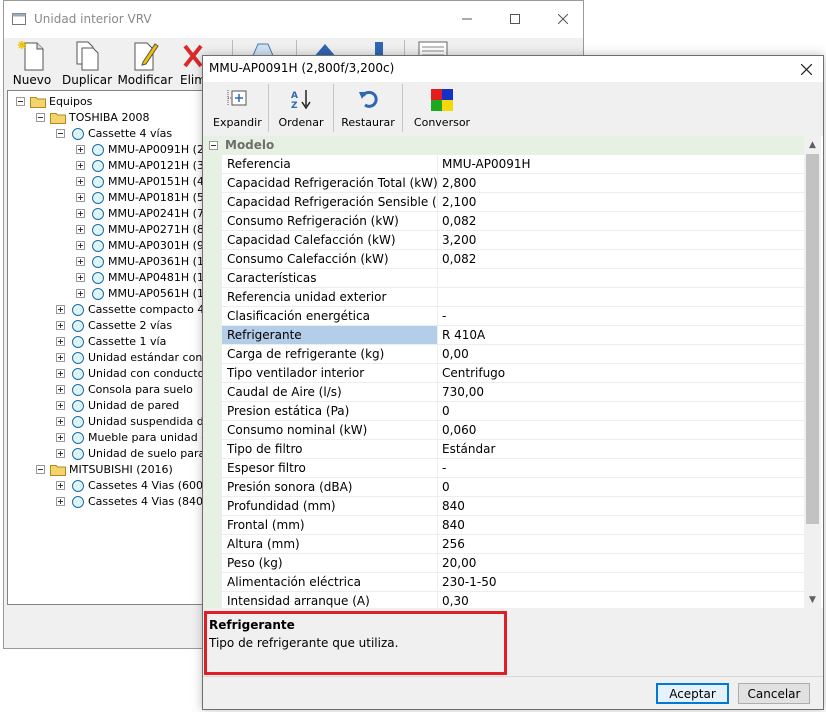 This screenshot has width=826, height=712. Describe the element at coordinates (301, 111) in the screenshot. I see `sort-button: A Z Ordenar` at that location.